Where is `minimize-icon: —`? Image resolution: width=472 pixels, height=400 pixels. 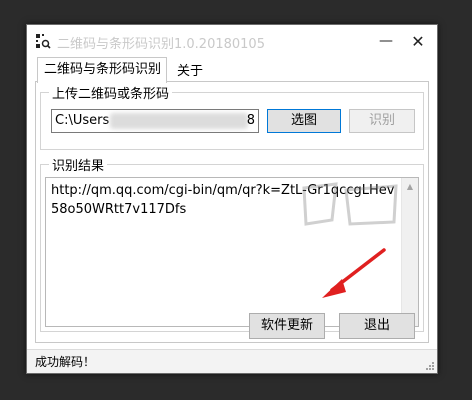 minimize-icon: — is located at coordinates (386, 41).